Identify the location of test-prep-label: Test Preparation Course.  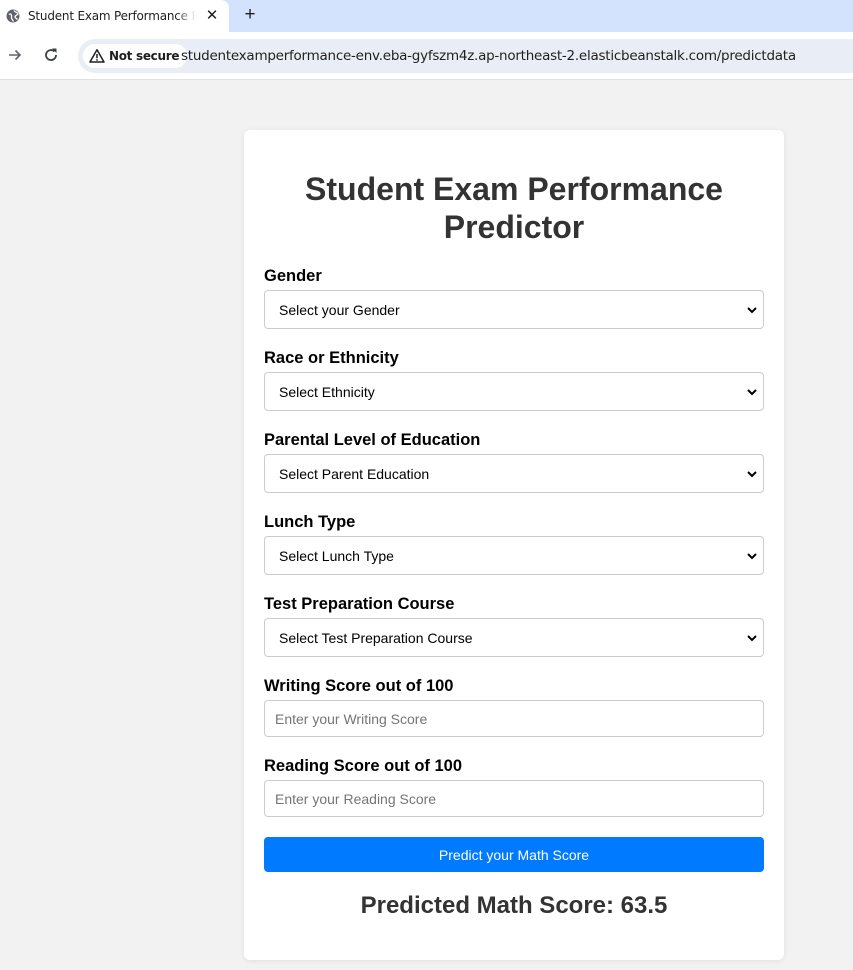
(359, 604).